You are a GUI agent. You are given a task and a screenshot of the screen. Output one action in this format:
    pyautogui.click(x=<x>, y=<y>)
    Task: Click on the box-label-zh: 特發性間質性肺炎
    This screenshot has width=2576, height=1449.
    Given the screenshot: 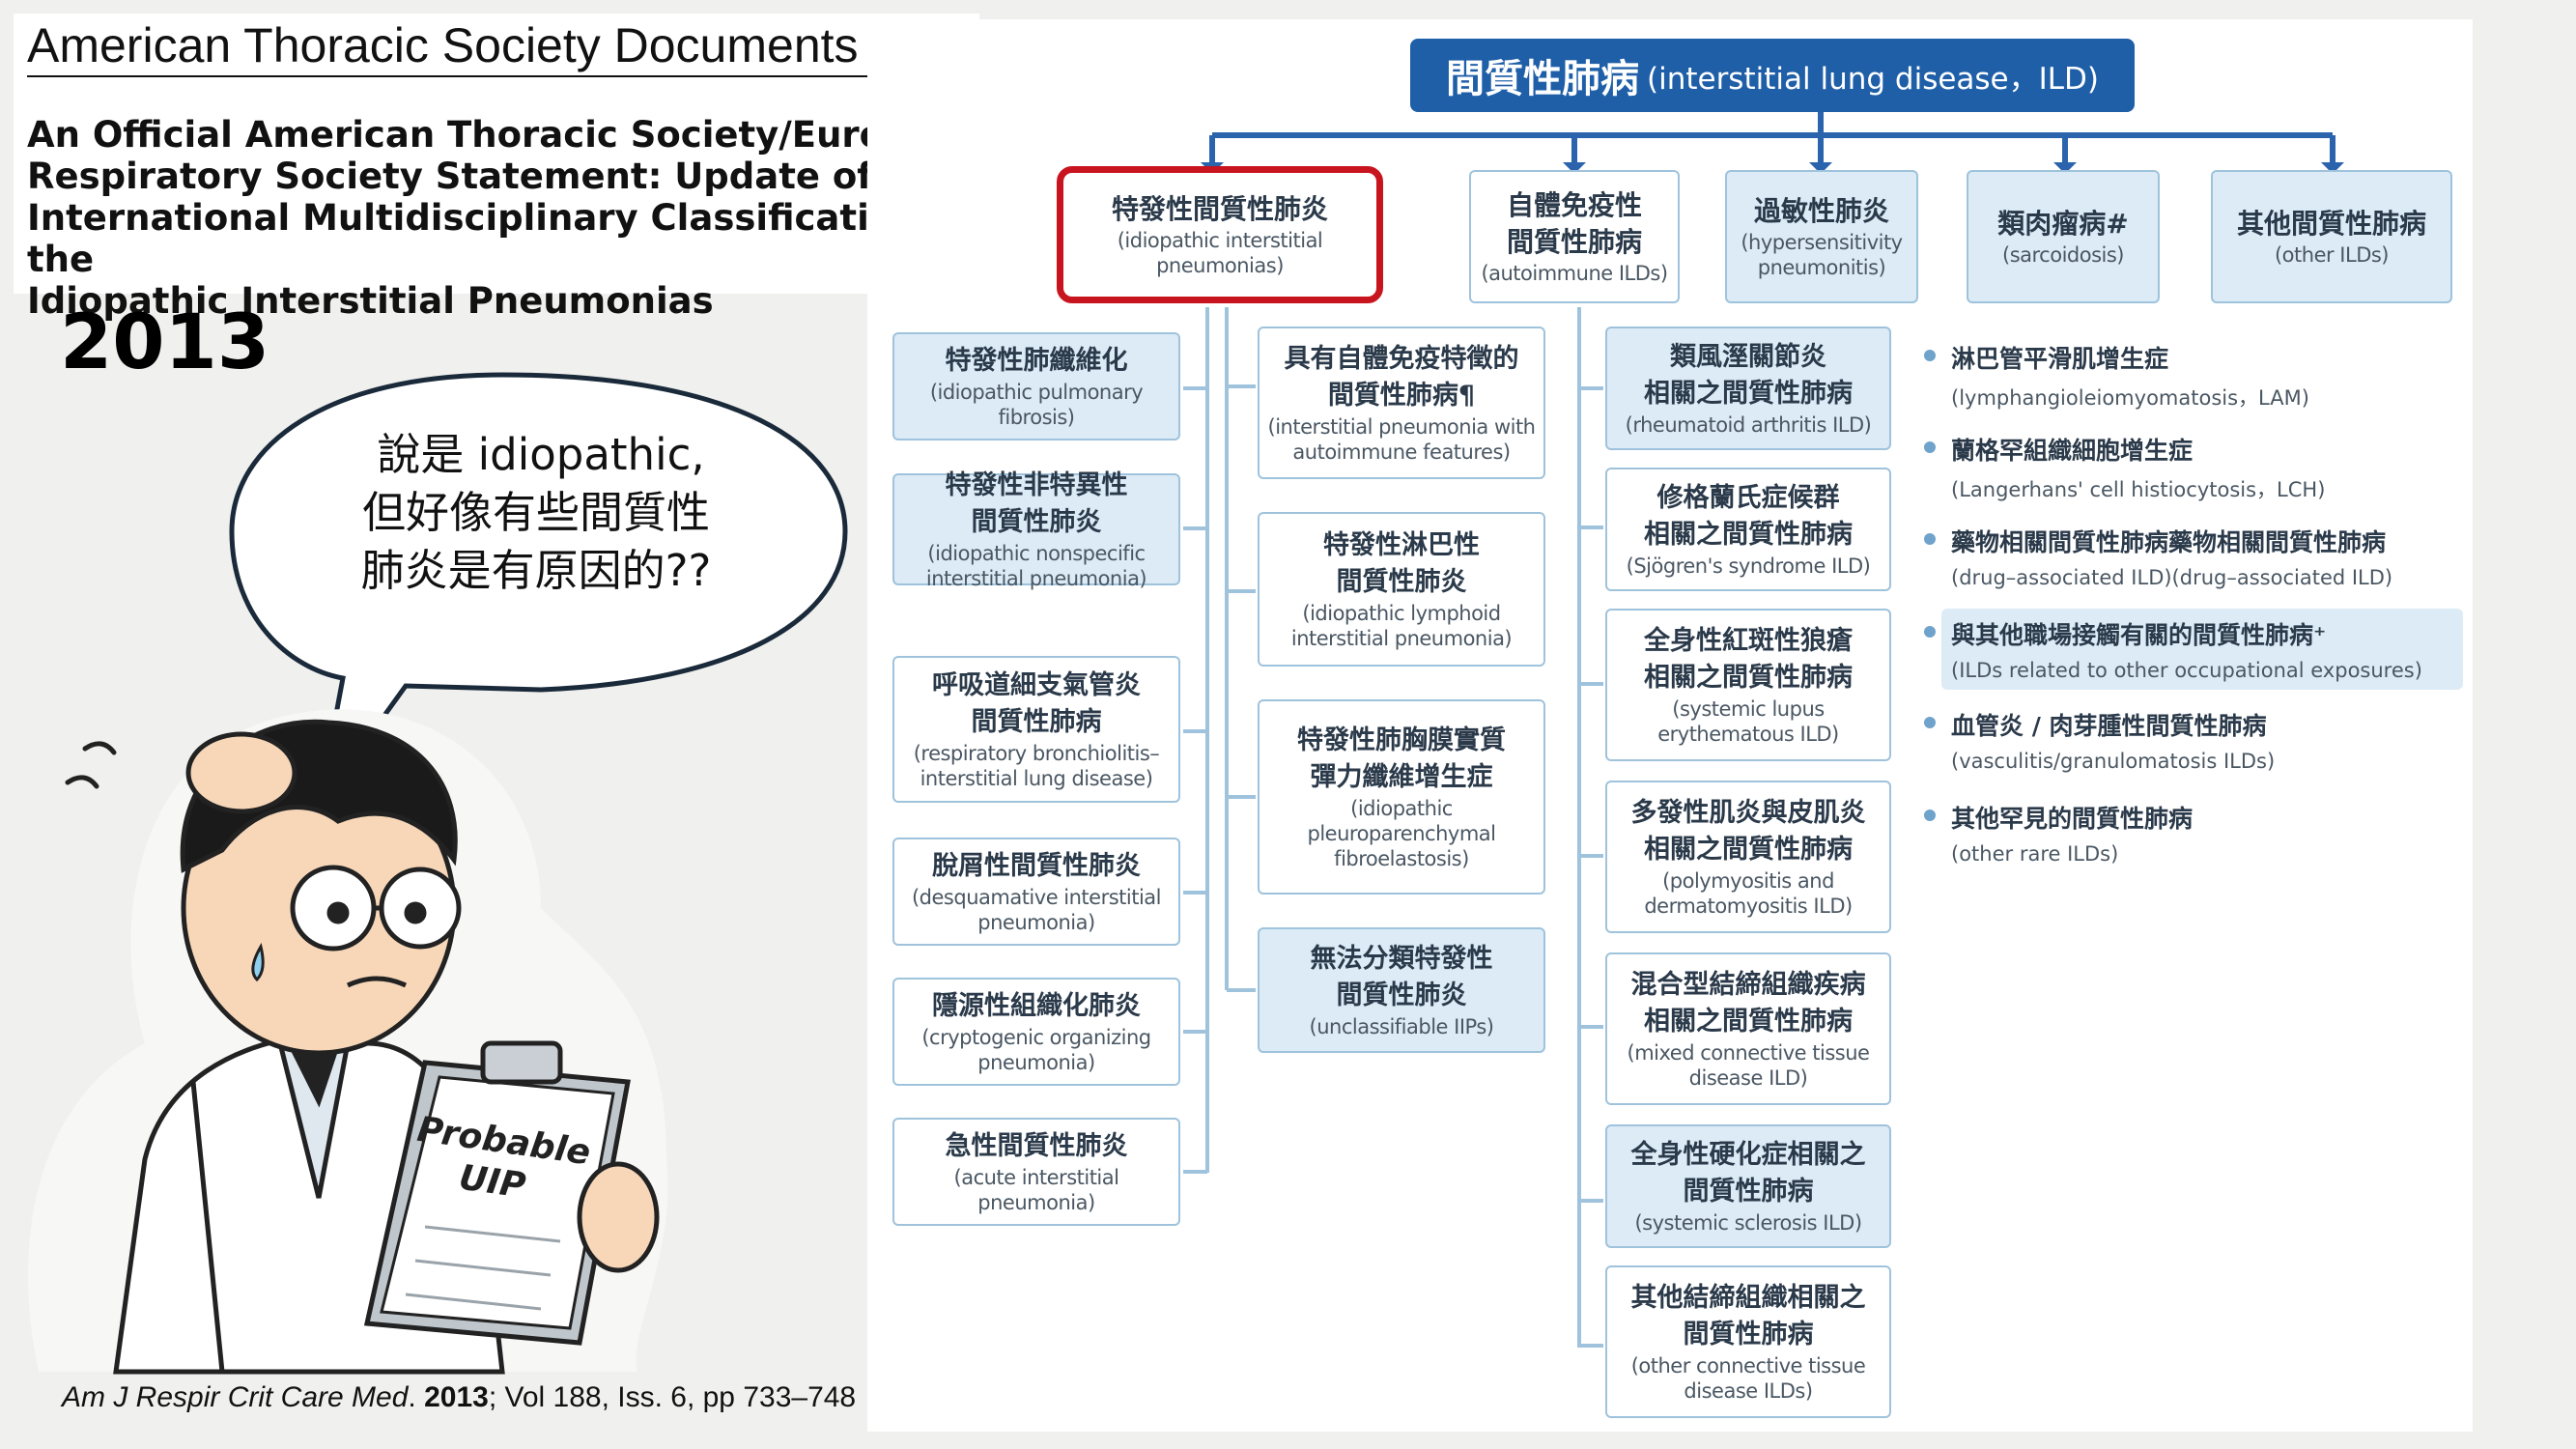 What is the action you would take?
    pyautogui.click(x=1219, y=209)
    